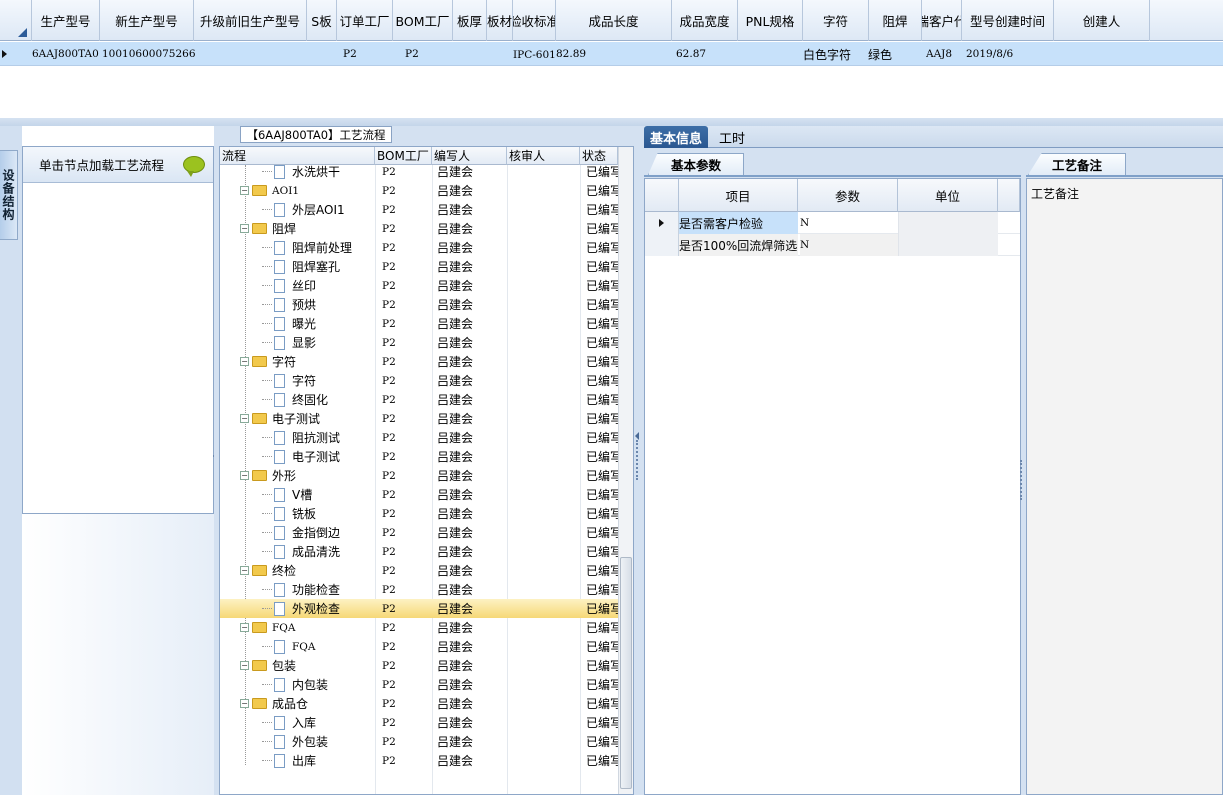  Describe the element at coordinates (419, 513) in the screenshot. I see `tree-row: 铣板 P2 吕建会 已编写` at that location.